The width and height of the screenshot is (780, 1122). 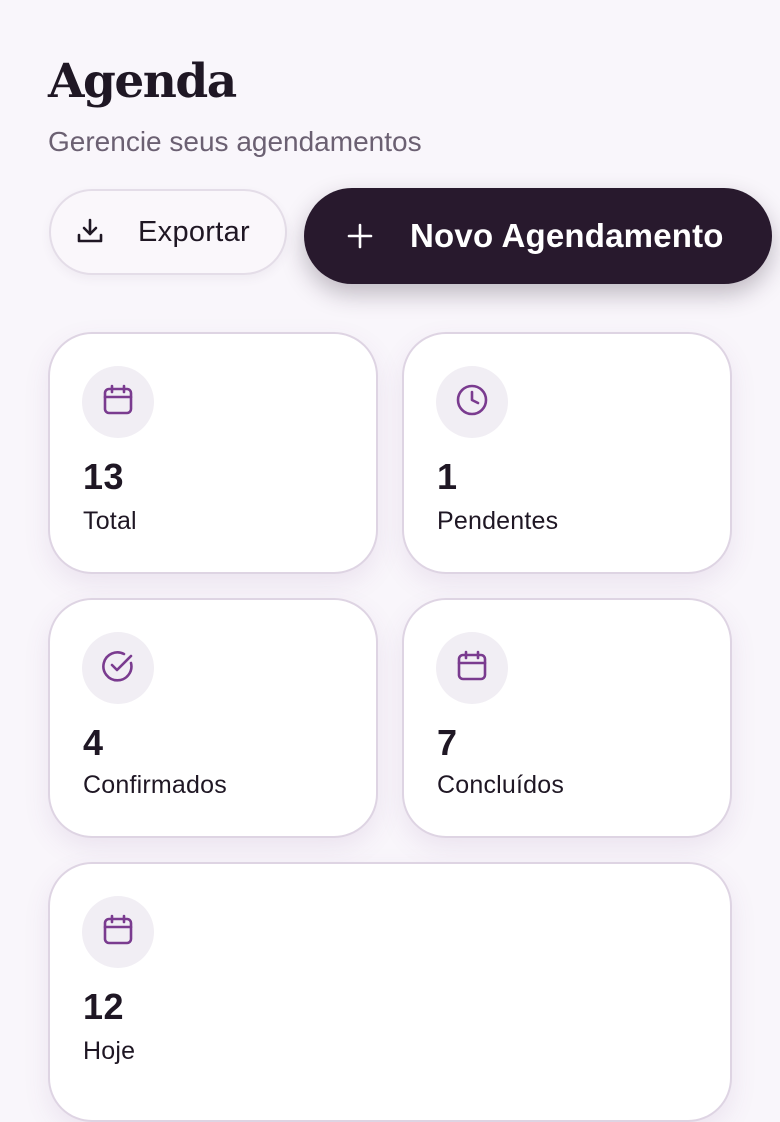 I want to click on stat-label: Total, so click(x=110, y=521).